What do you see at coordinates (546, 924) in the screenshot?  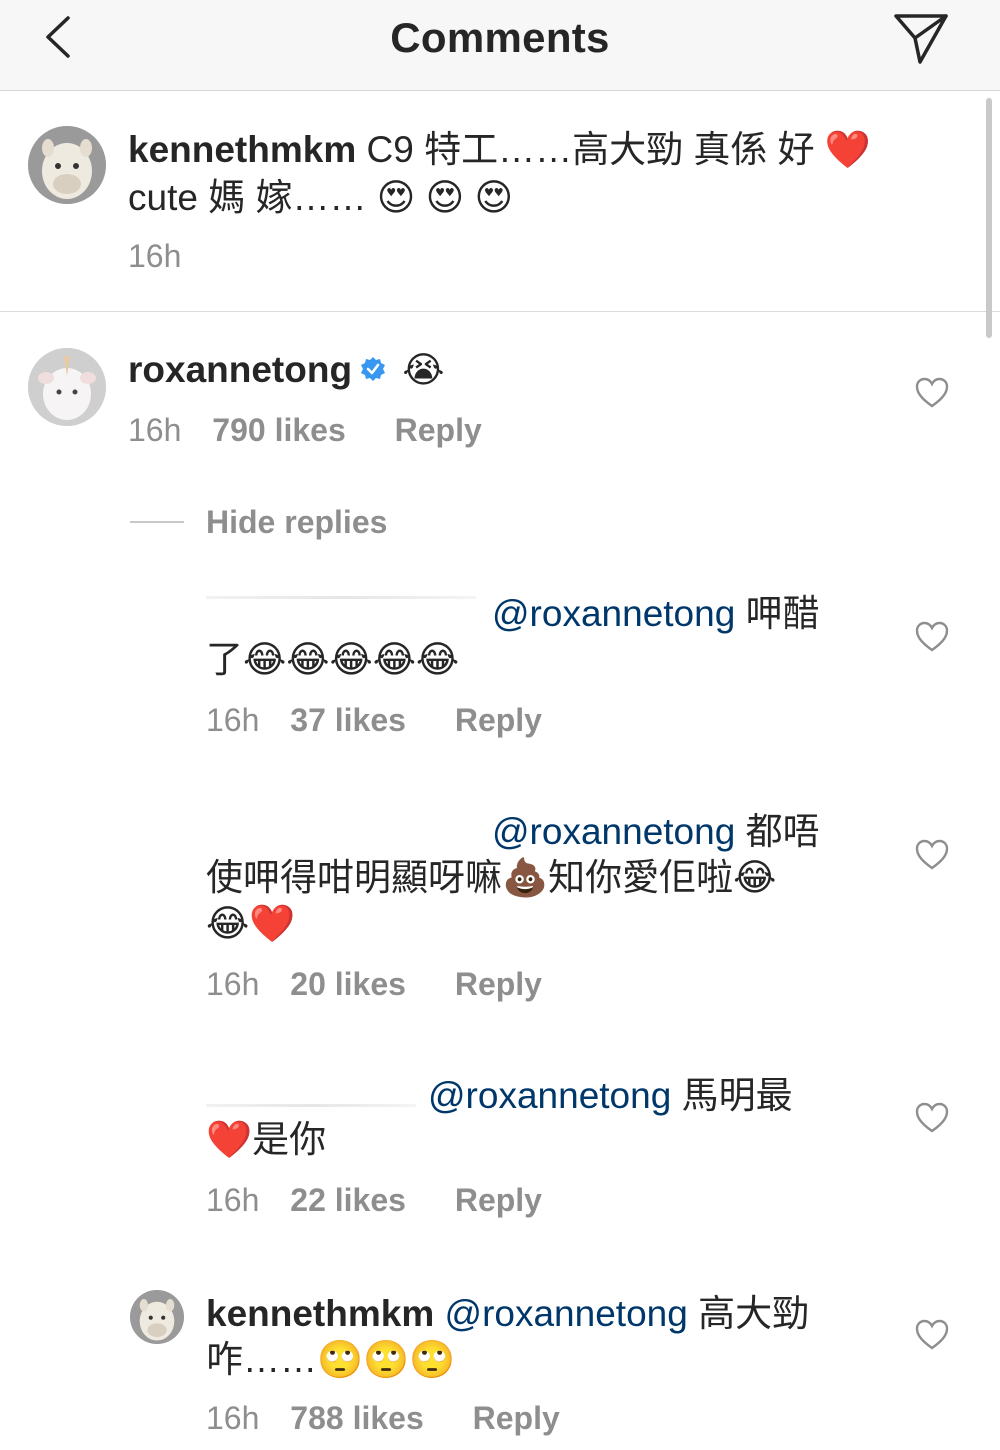 I see `reply-text-line3: 😂❤️` at bounding box center [546, 924].